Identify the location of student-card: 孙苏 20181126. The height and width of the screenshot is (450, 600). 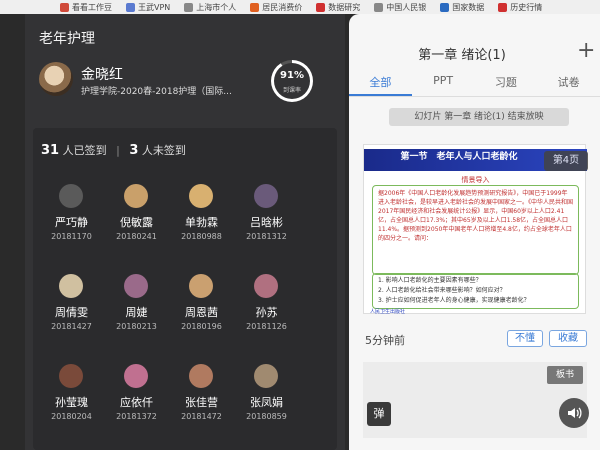
(266, 309).